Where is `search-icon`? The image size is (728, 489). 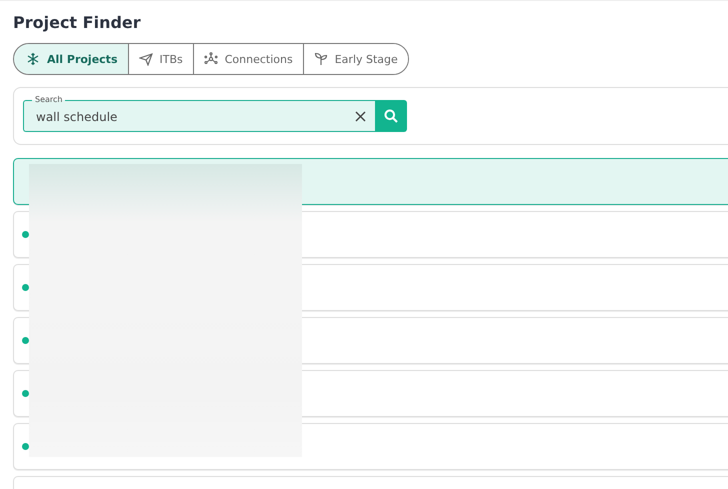 search-icon is located at coordinates (391, 116).